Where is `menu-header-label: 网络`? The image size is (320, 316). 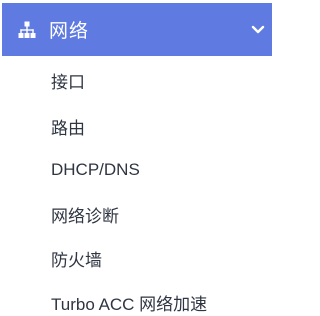
menu-header-label: 网络 is located at coordinates (69, 31).